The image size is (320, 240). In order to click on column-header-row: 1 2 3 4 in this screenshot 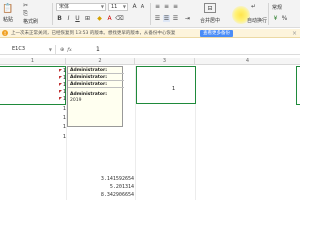, I will do `click(150, 61)`.